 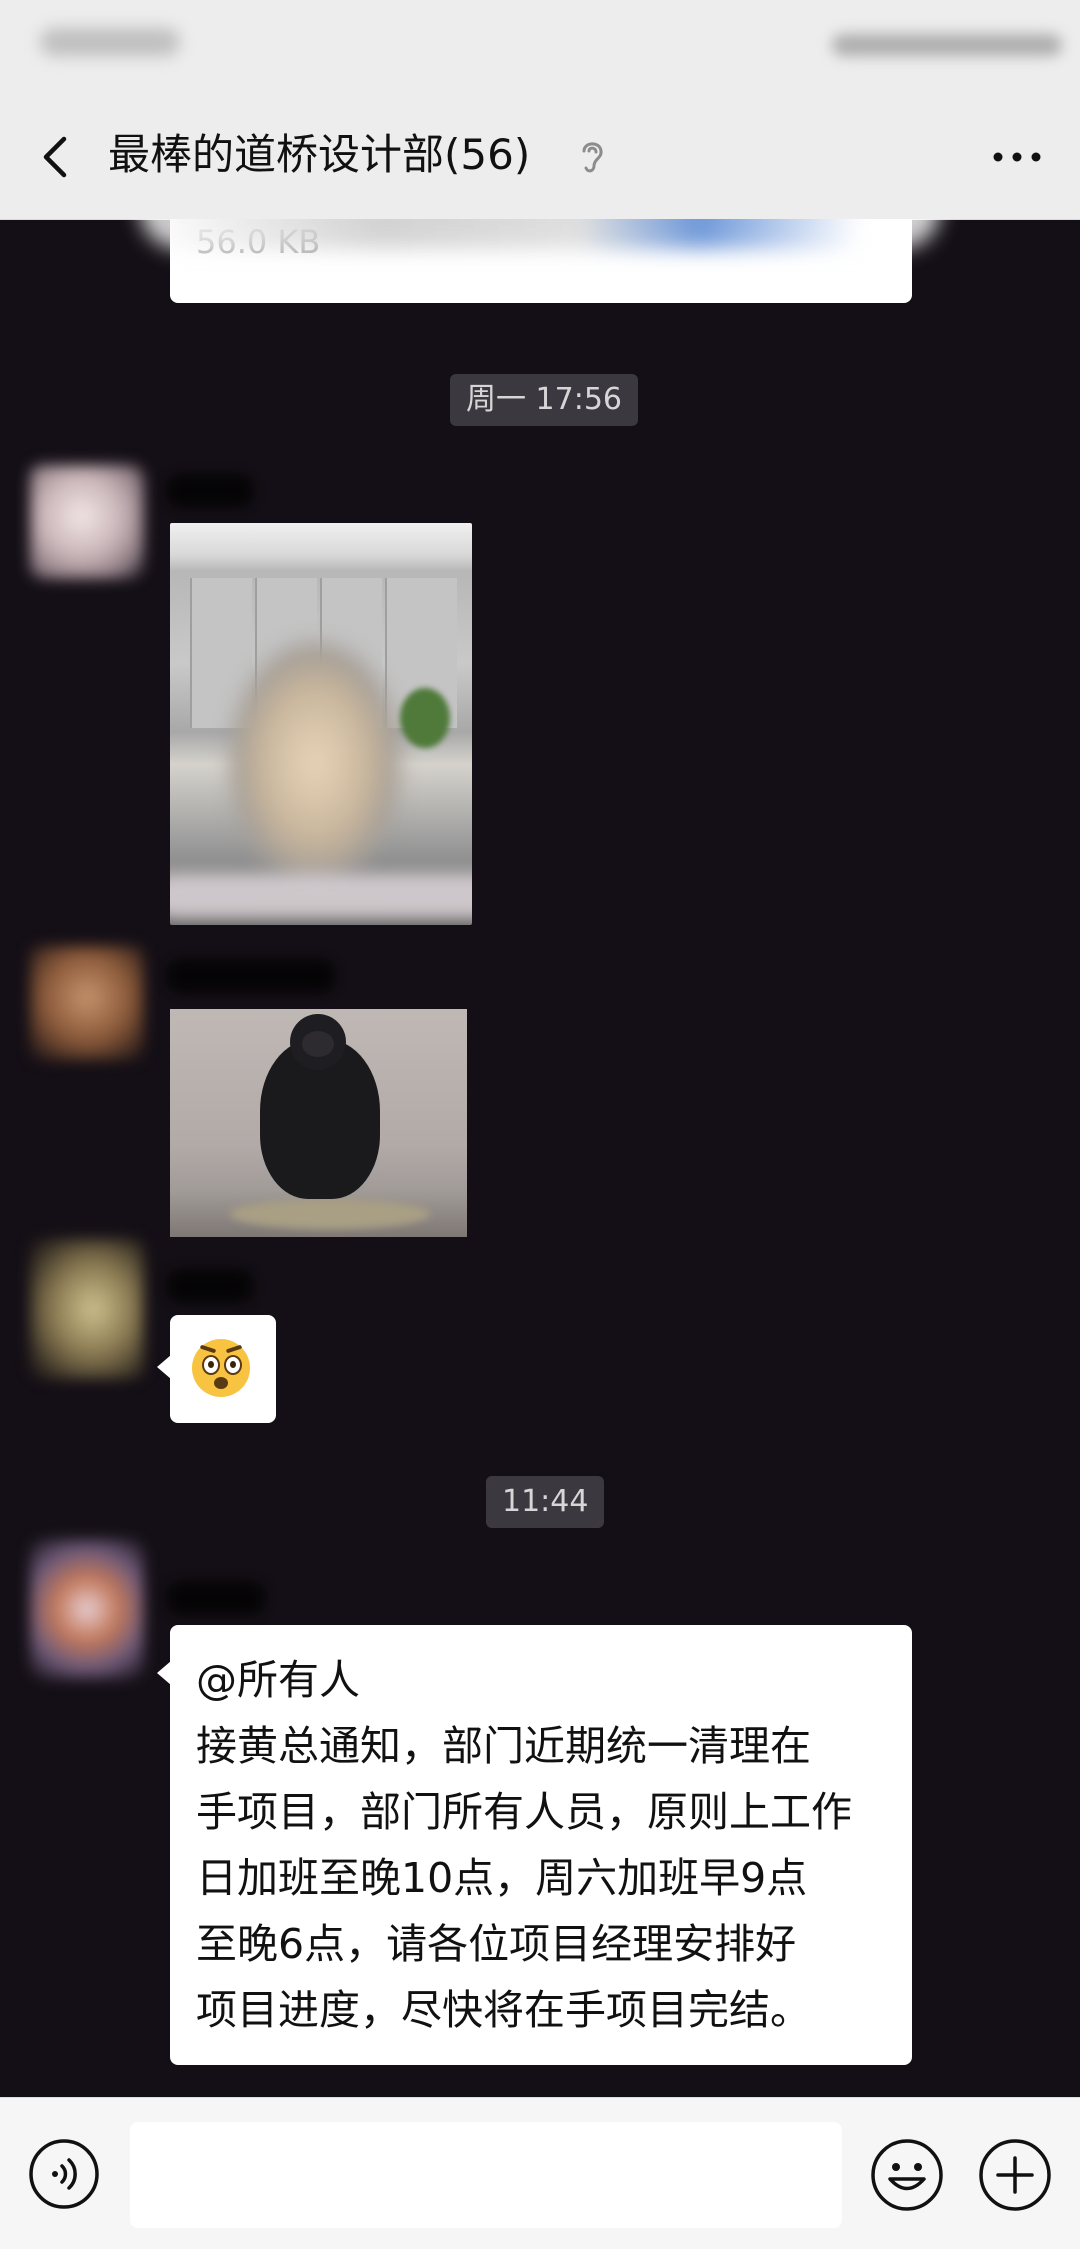 What do you see at coordinates (545, 1502) in the screenshot?
I see `timestamp: 11:44` at bounding box center [545, 1502].